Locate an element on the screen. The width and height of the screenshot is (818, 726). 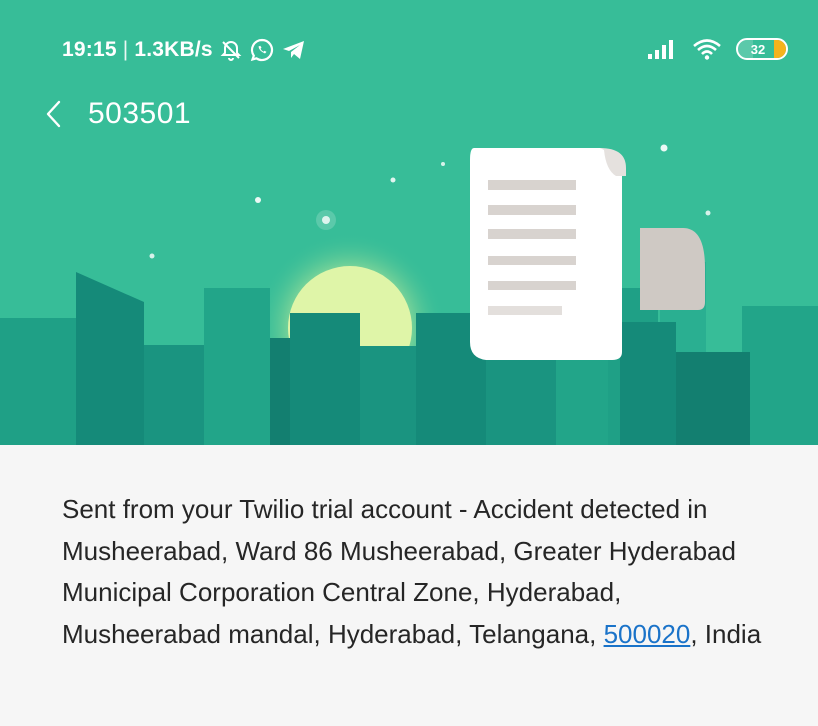
battery-icon: 32 is located at coordinates (762, 49).